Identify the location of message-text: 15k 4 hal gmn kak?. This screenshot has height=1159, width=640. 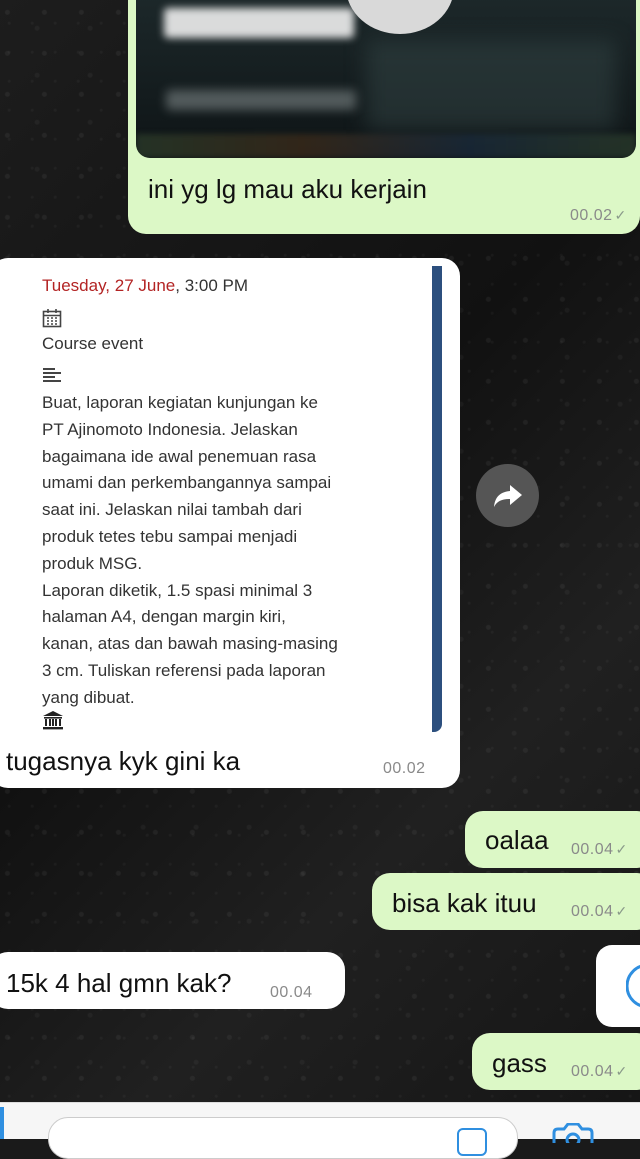
(119, 983).